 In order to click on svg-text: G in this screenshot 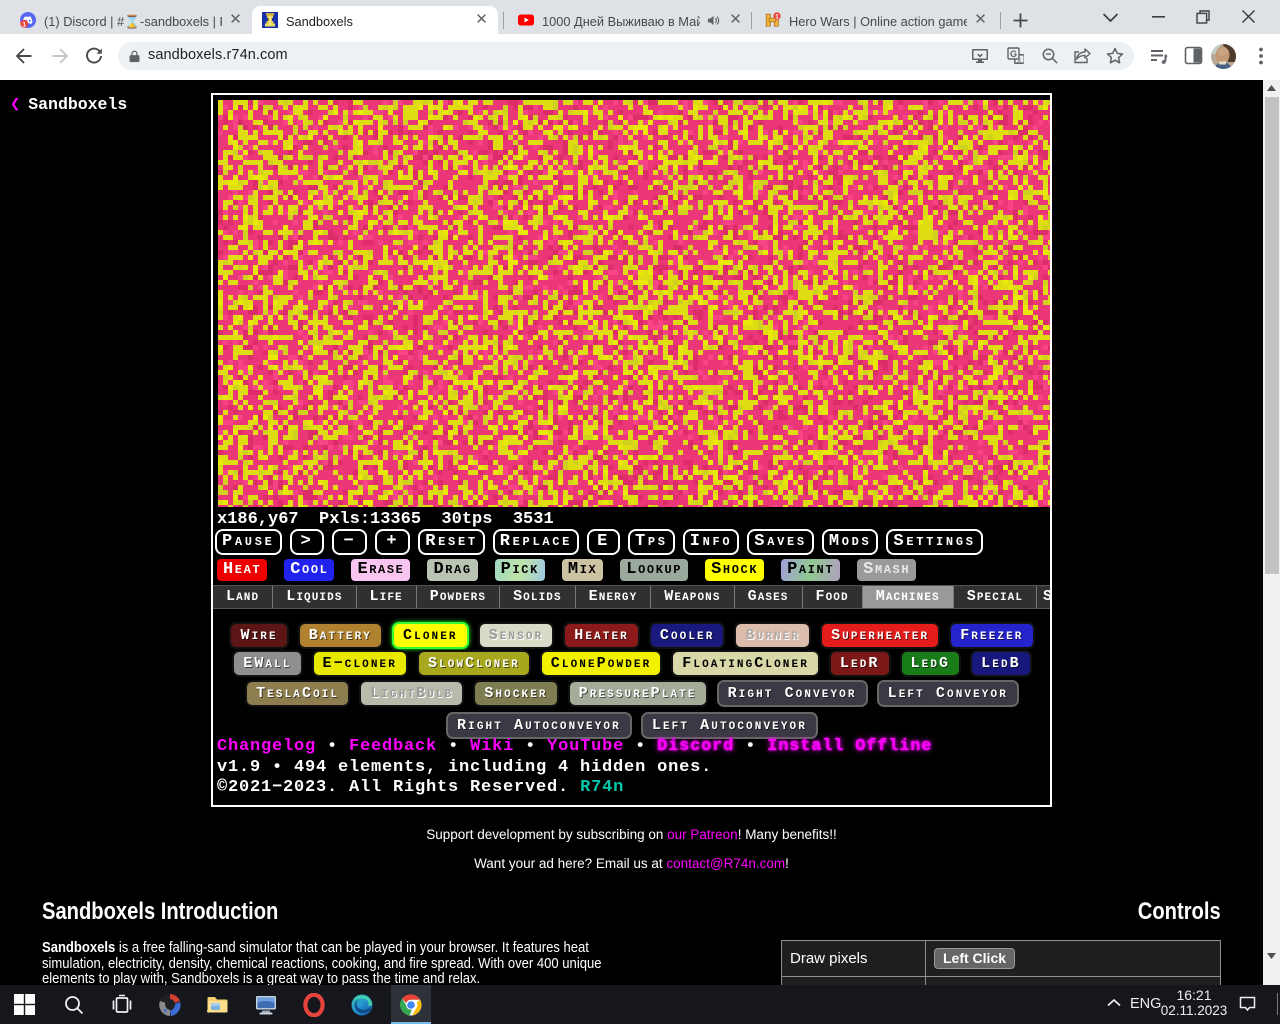, I will do `click(1013, 54)`.